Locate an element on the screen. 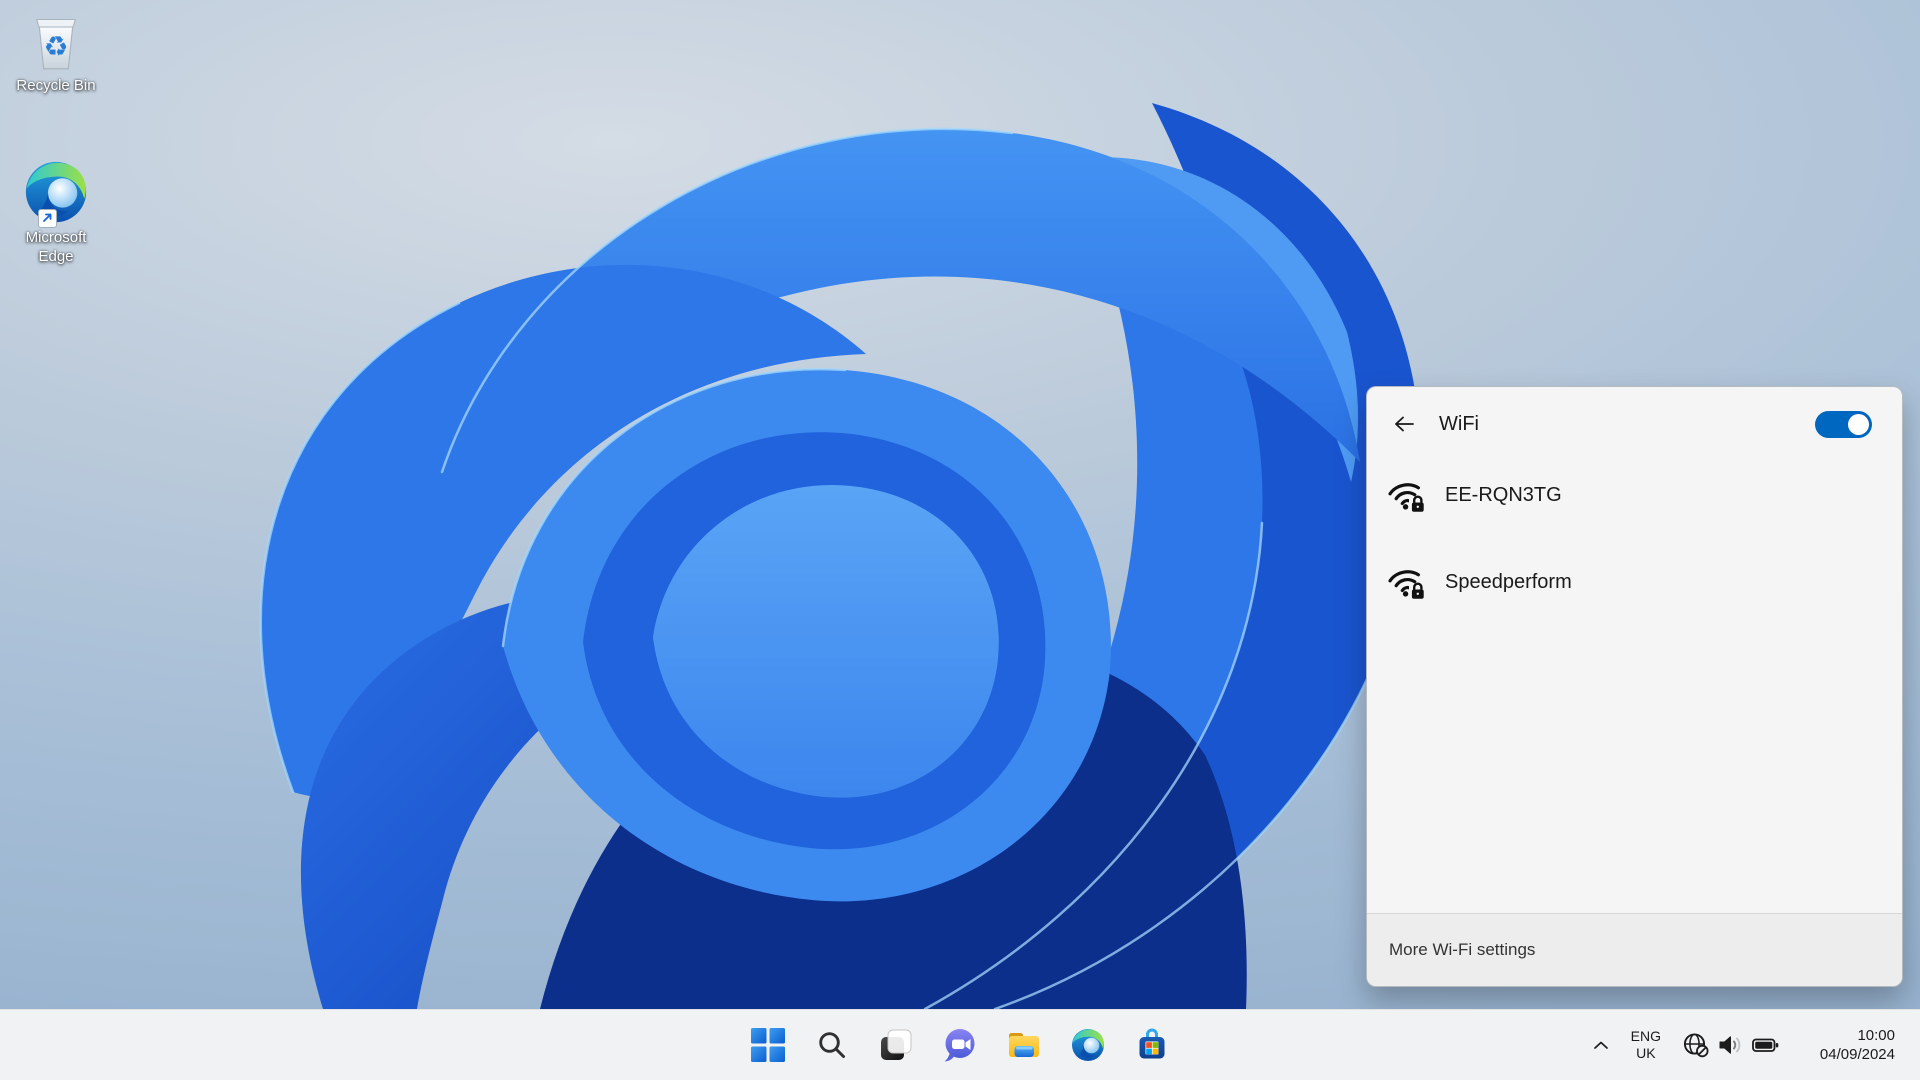  hidden-icons-button is located at coordinates (1601, 1045).